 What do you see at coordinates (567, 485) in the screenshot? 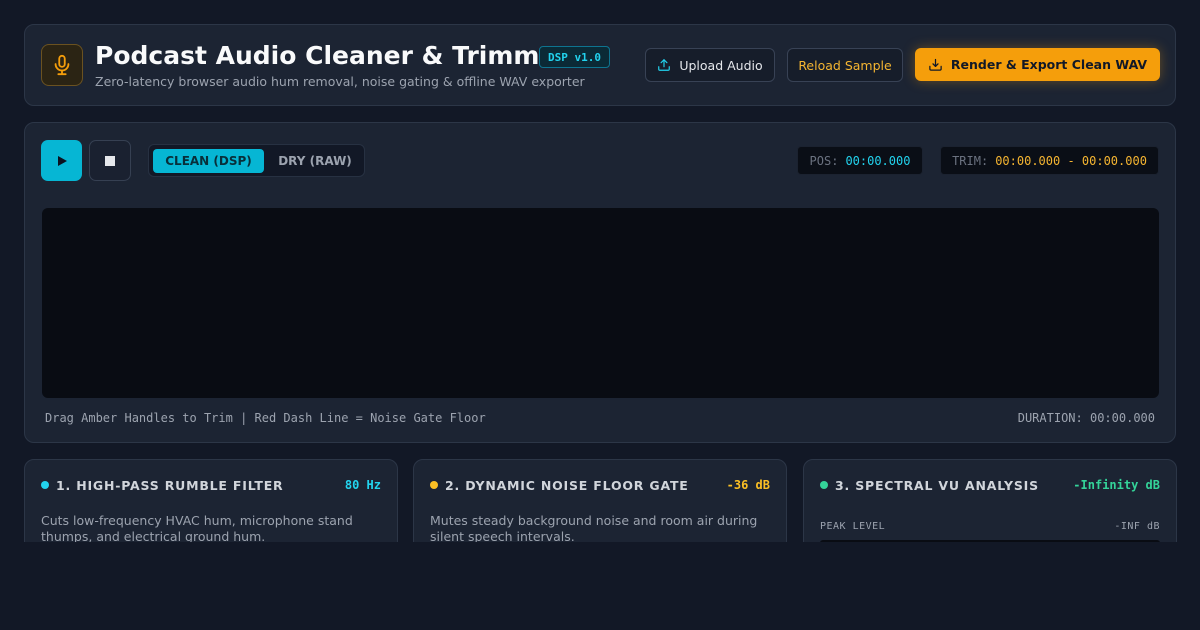
I see `card-title: 2. DYNAMIC NOISE FLOOR GATE` at bounding box center [567, 485].